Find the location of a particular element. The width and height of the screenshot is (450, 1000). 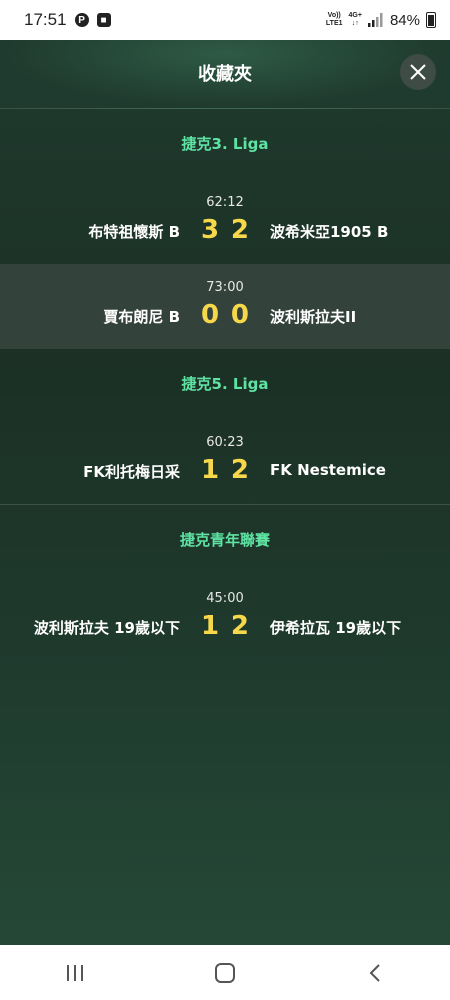

volte-top: Vo)) is located at coordinates (334, 15).